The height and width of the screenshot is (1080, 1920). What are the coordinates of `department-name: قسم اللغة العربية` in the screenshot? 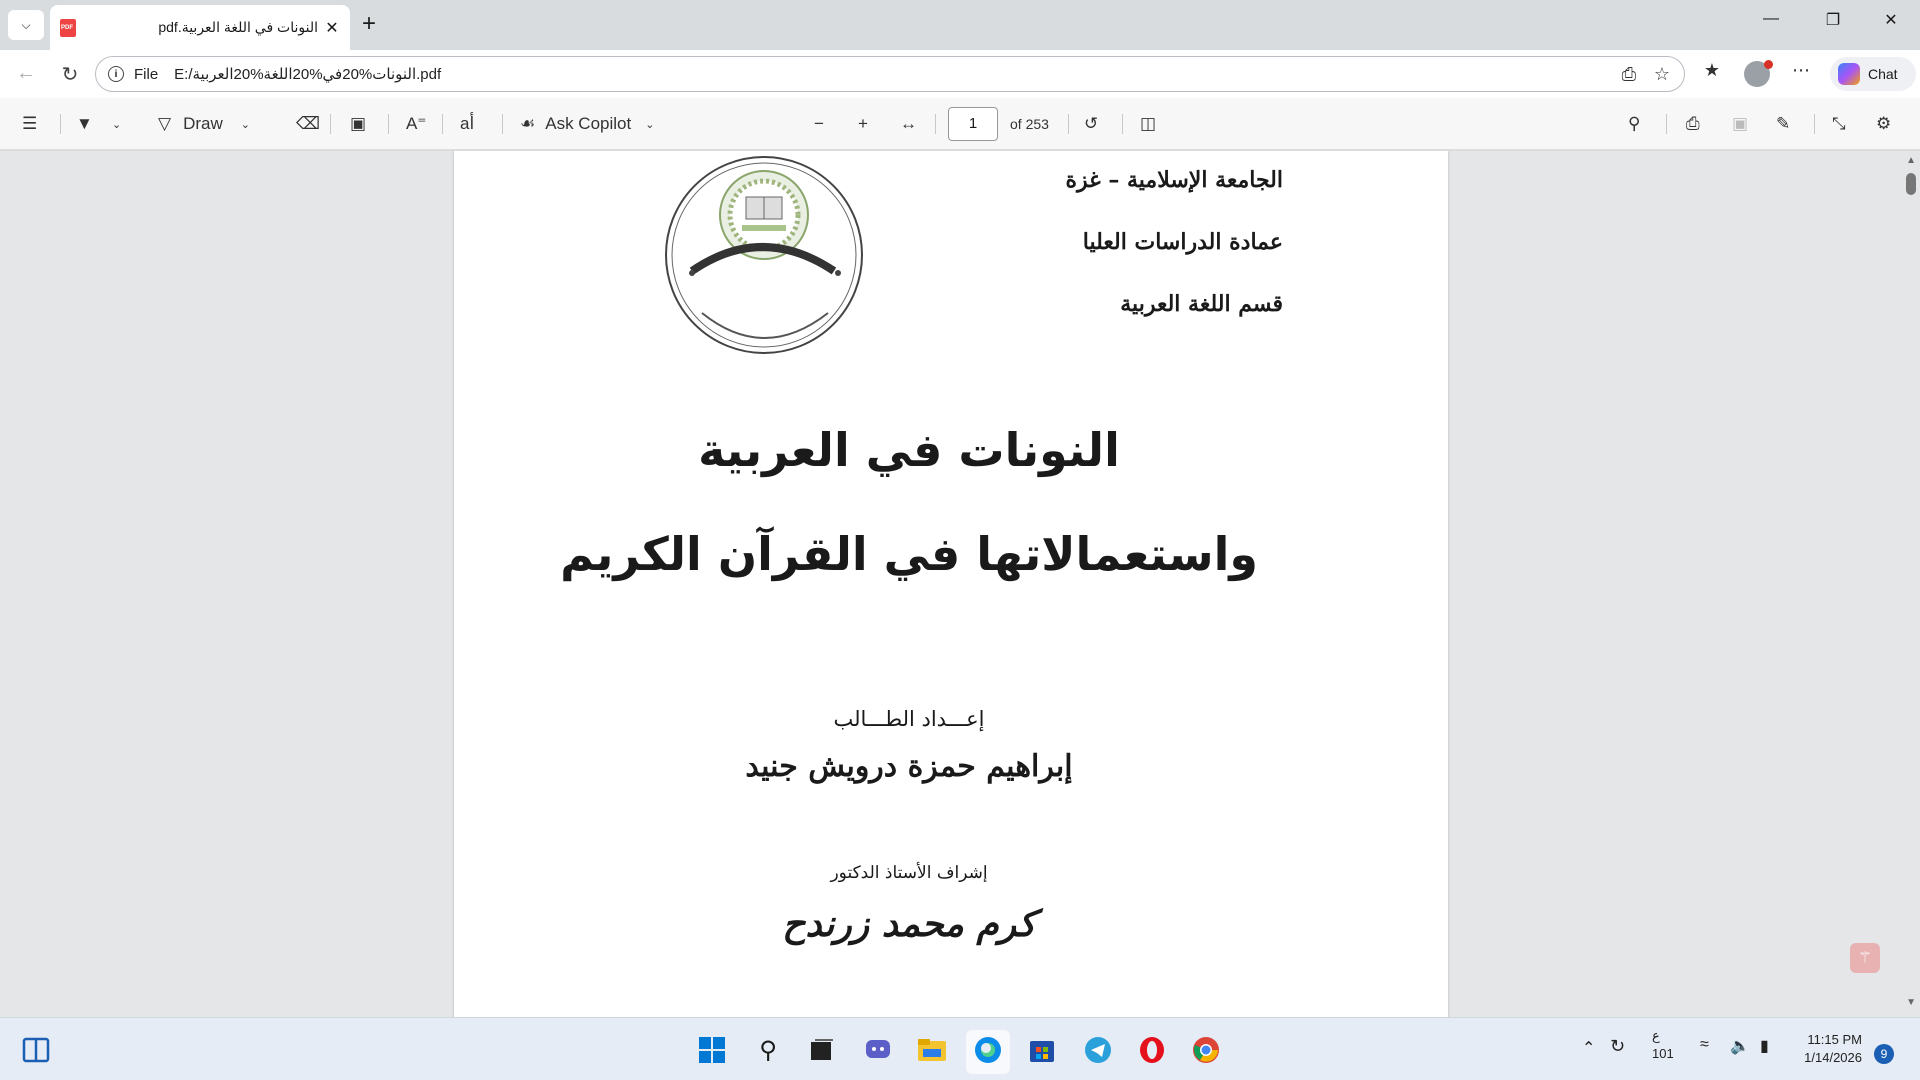 It's located at (1201, 304).